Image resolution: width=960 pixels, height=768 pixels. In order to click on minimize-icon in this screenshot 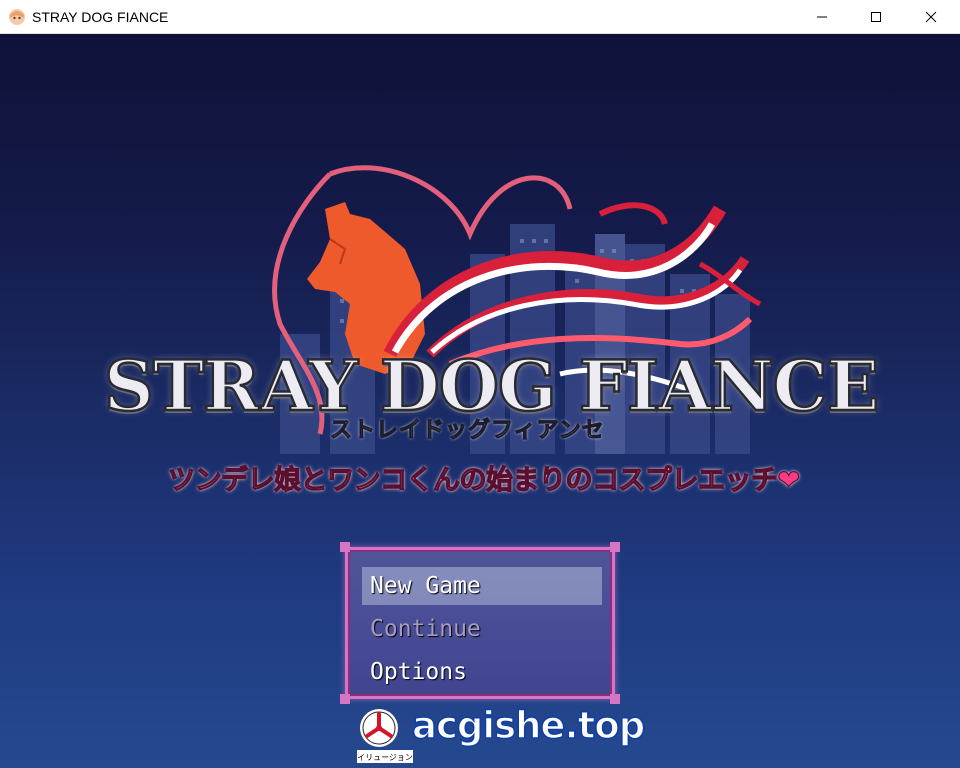, I will do `click(822, 17)`.